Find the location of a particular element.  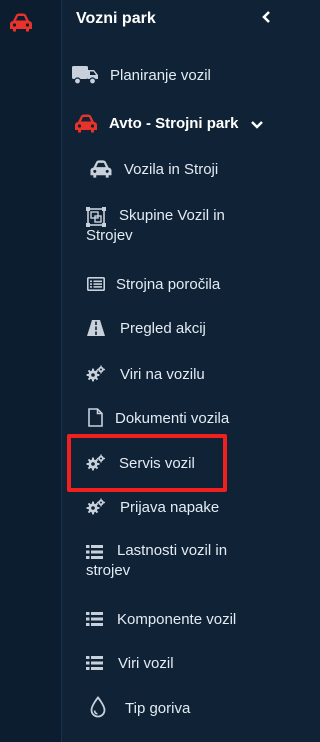

menu-item-label: Servis vozil is located at coordinates (157, 463).